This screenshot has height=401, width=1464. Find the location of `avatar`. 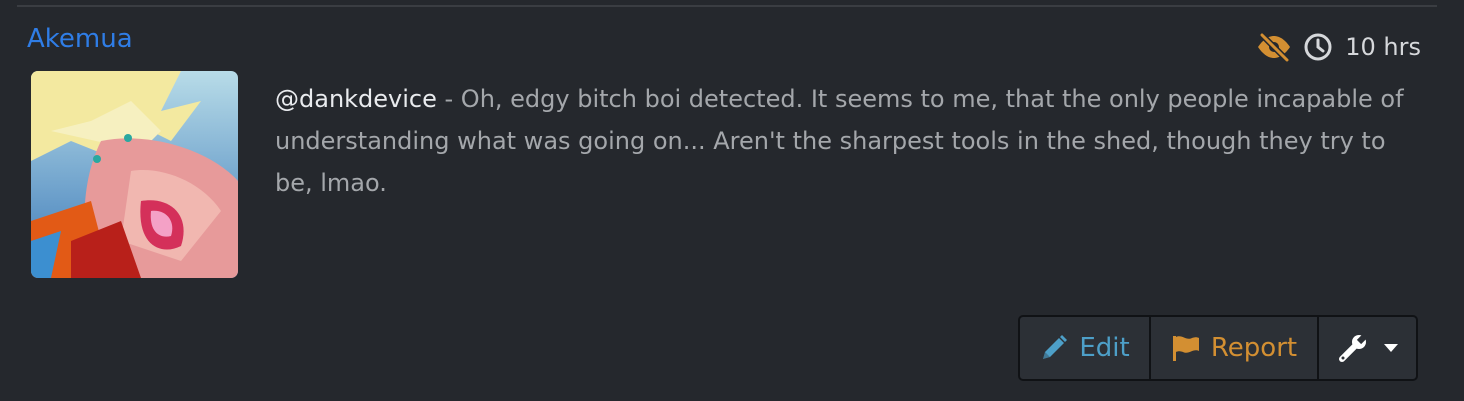

avatar is located at coordinates (134, 174).